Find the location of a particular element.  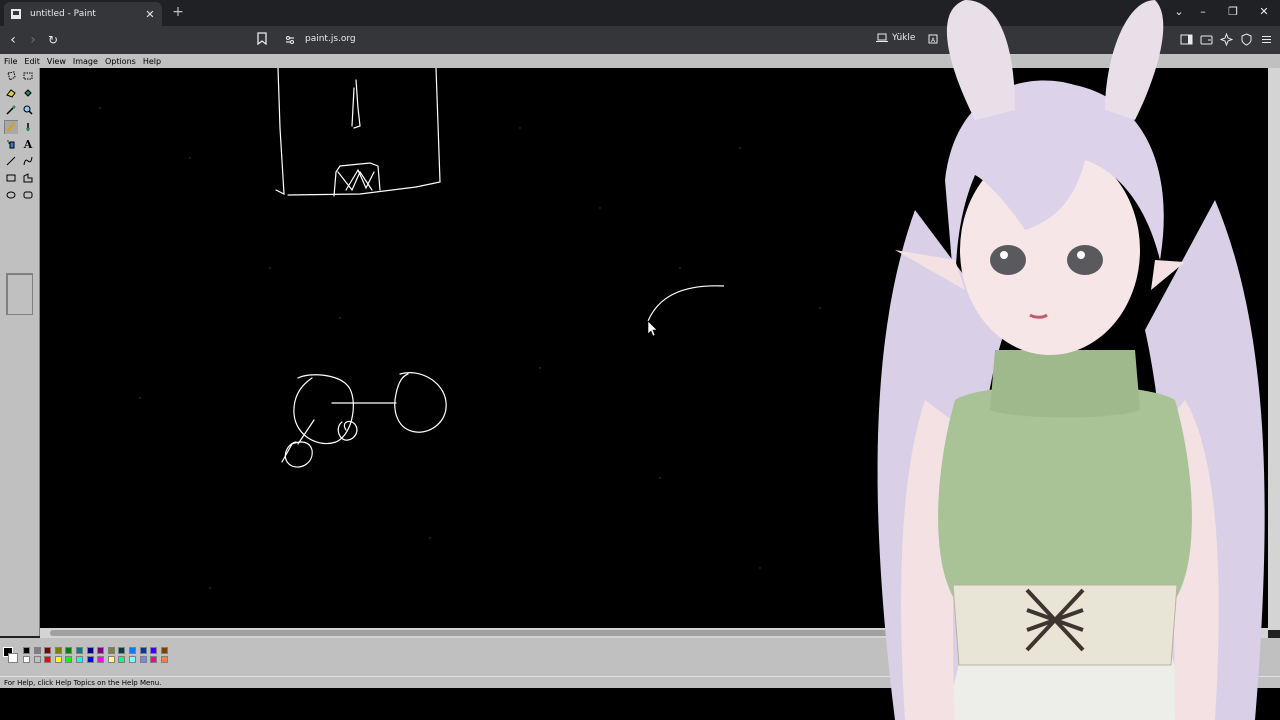

eraser-icon is located at coordinates (11, 93).